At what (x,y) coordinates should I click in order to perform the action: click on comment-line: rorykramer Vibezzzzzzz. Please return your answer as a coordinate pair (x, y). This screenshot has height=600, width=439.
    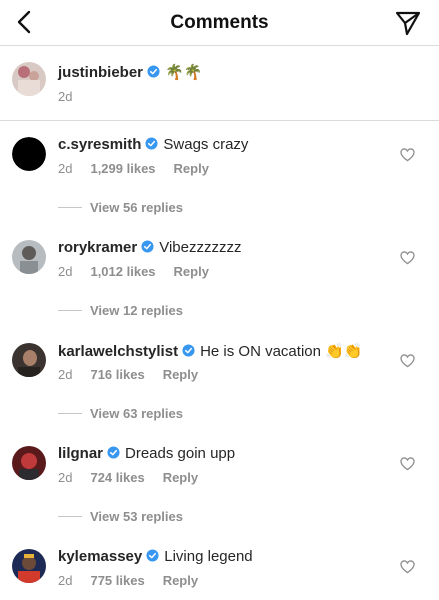
    Looking at the image, I should click on (149, 247).